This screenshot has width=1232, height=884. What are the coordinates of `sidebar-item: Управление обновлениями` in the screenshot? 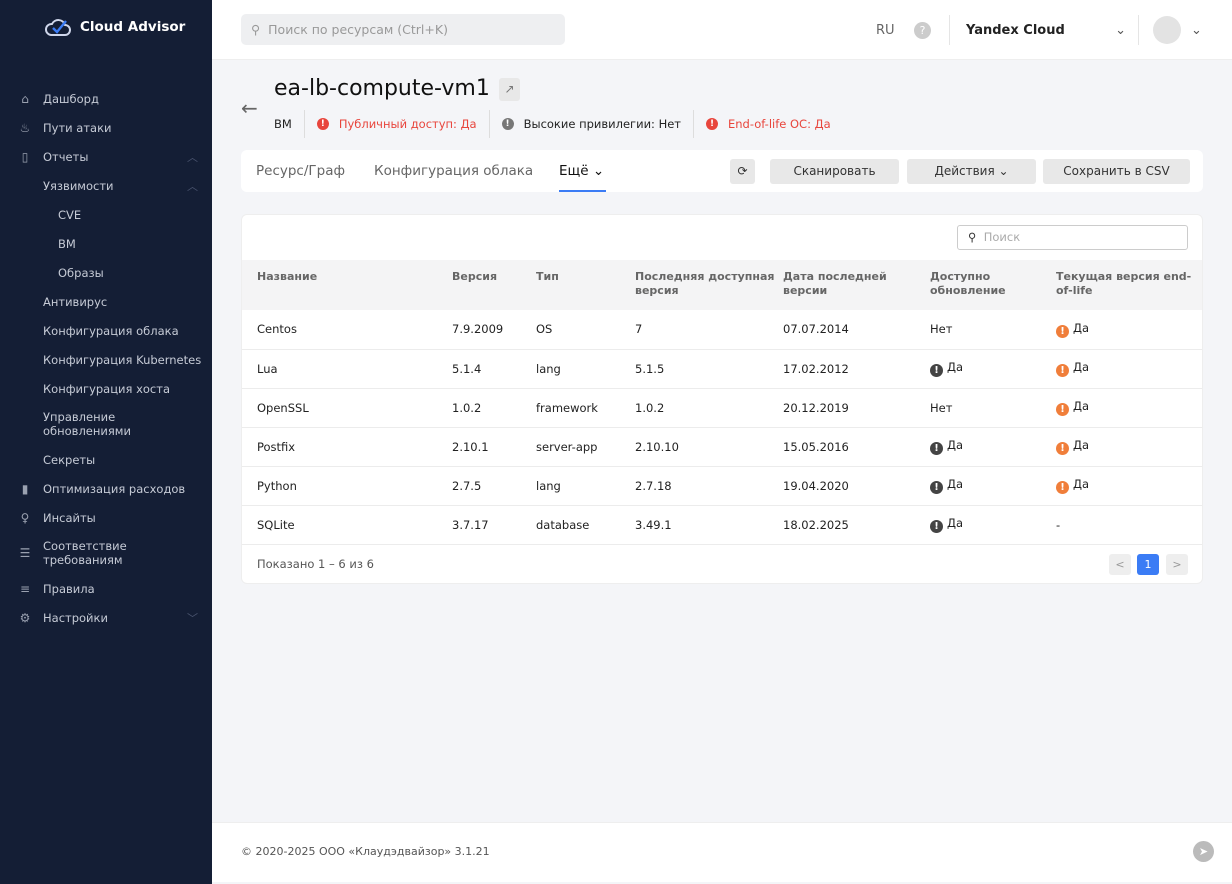 It's located at (106, 424).